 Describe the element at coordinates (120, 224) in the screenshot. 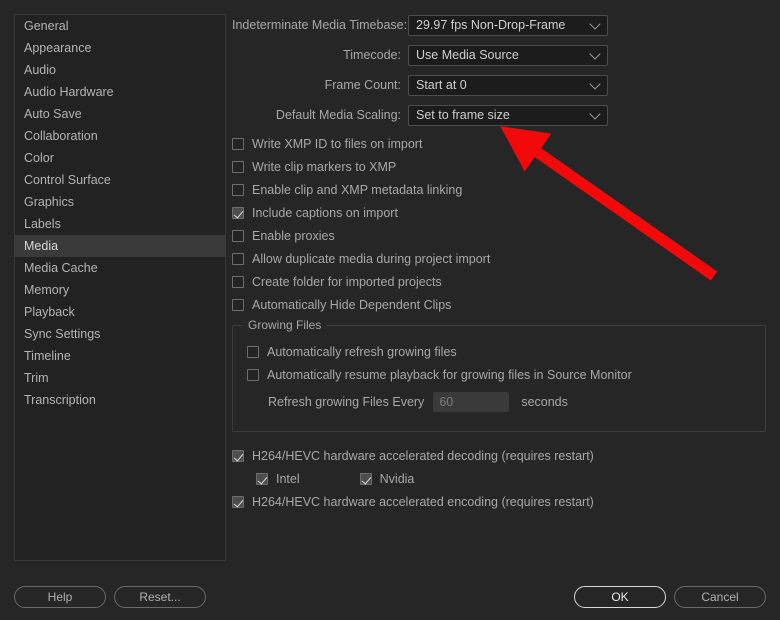

I see `sidebar-item-labels: Labels` at that location.